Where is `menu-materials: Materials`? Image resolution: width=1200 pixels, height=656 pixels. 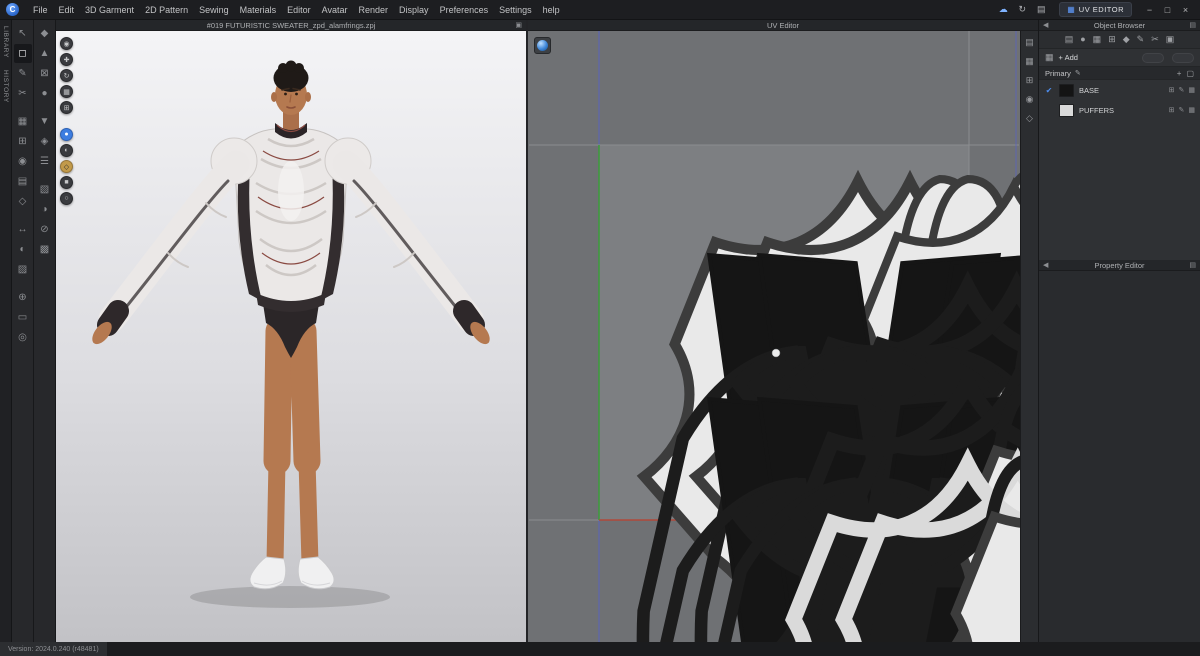
menu-materials: Materials is located at coordinates (258, 10).